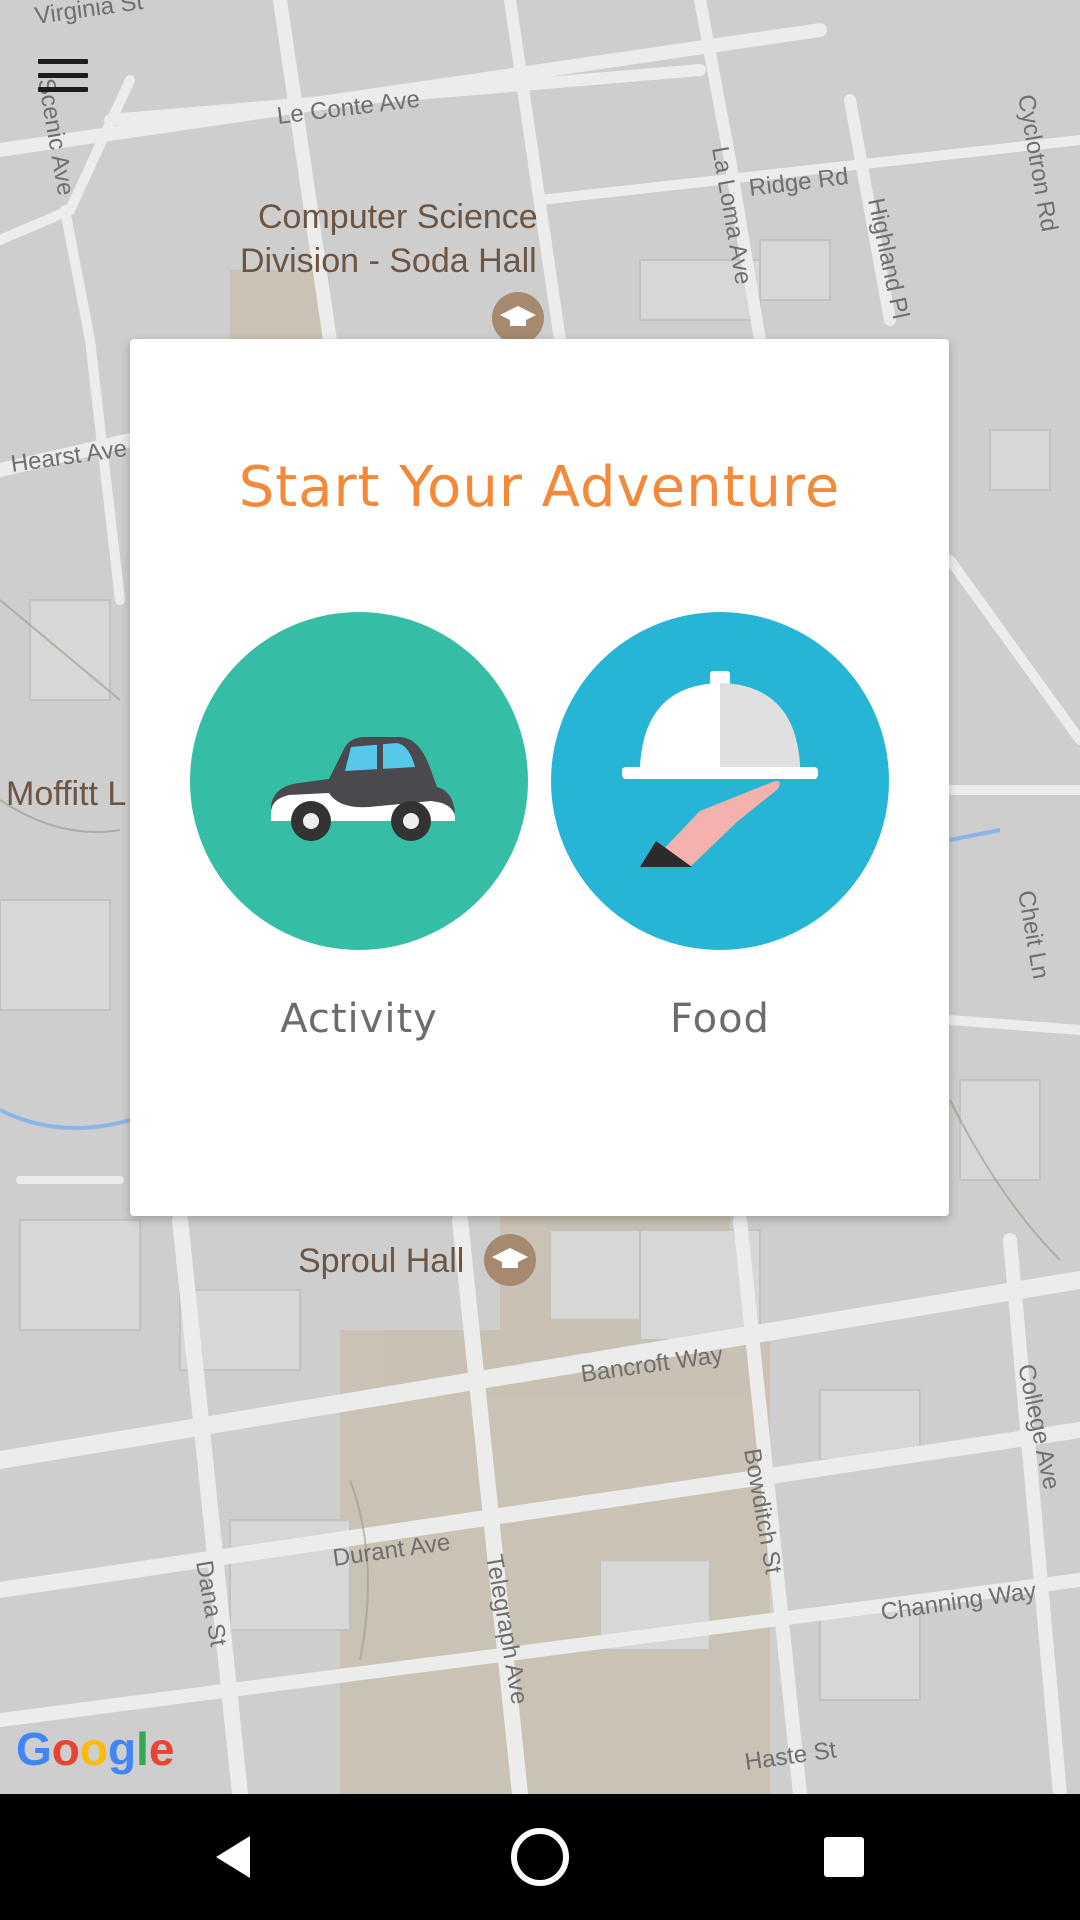 The image size is (1080, 1920). I want to click on moffitt-label: Moffitt L, so click(66, 794).